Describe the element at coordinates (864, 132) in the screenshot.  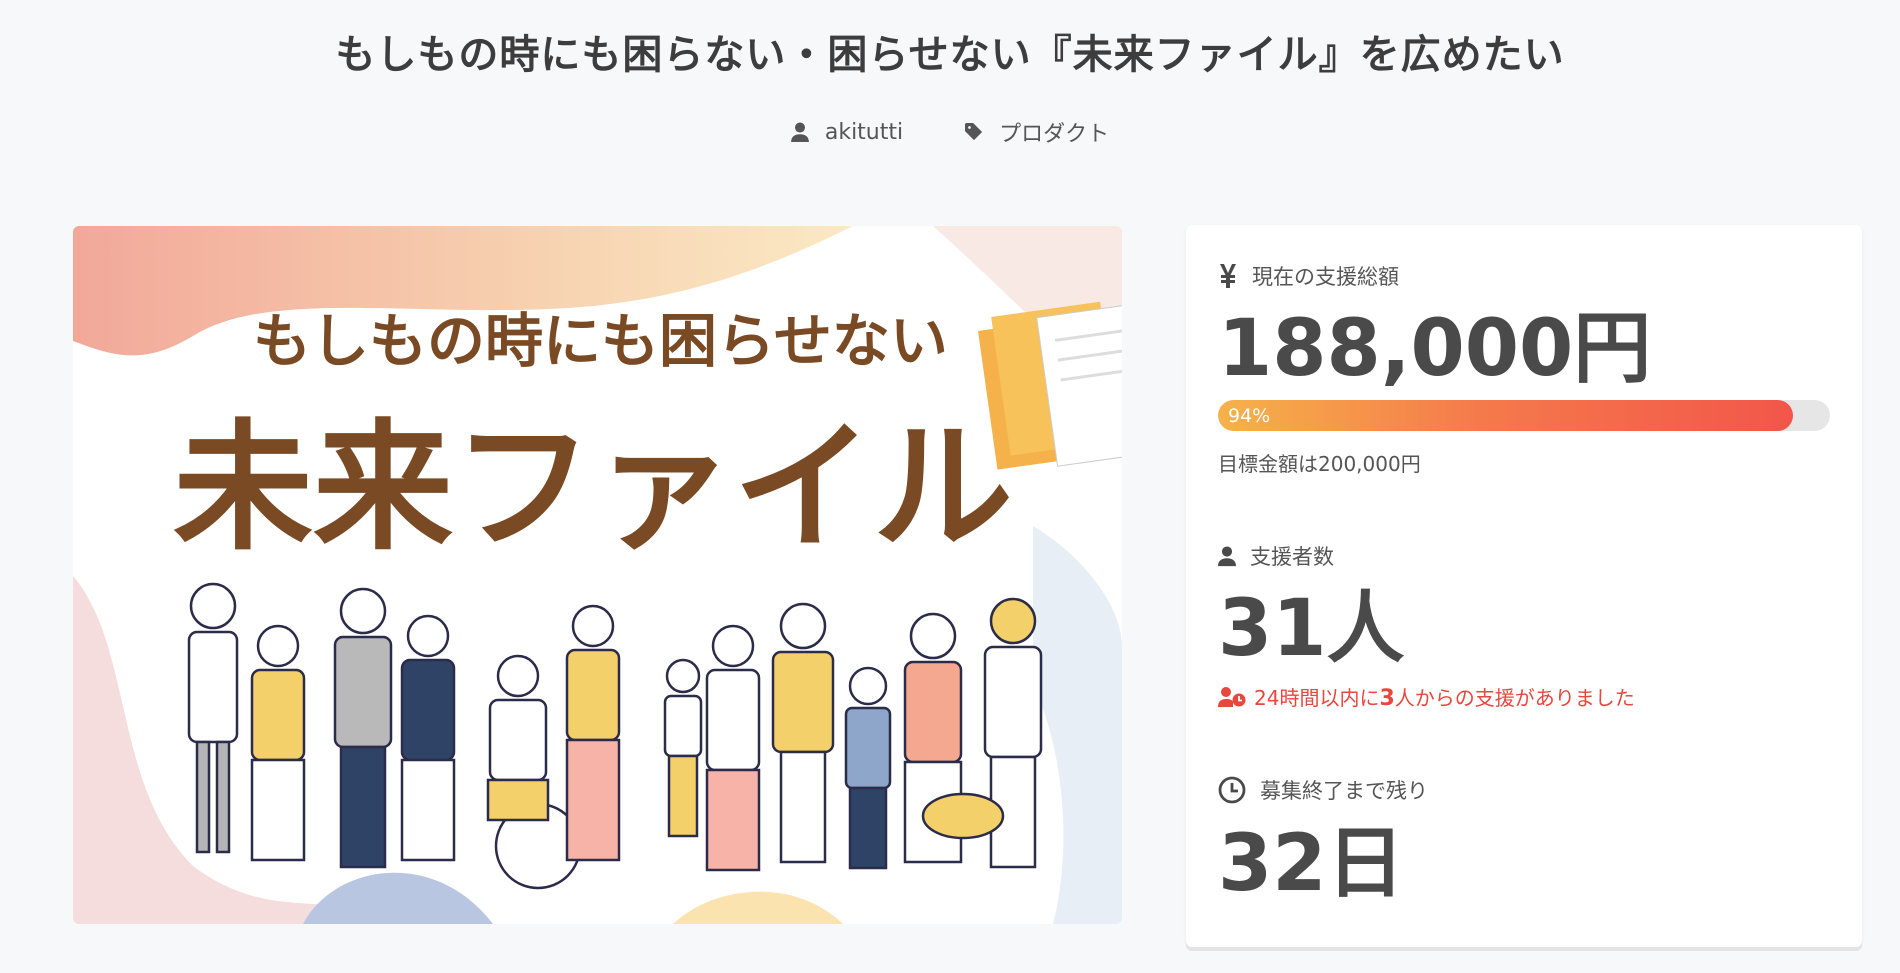
I see `author-name: akitutti` at that location.